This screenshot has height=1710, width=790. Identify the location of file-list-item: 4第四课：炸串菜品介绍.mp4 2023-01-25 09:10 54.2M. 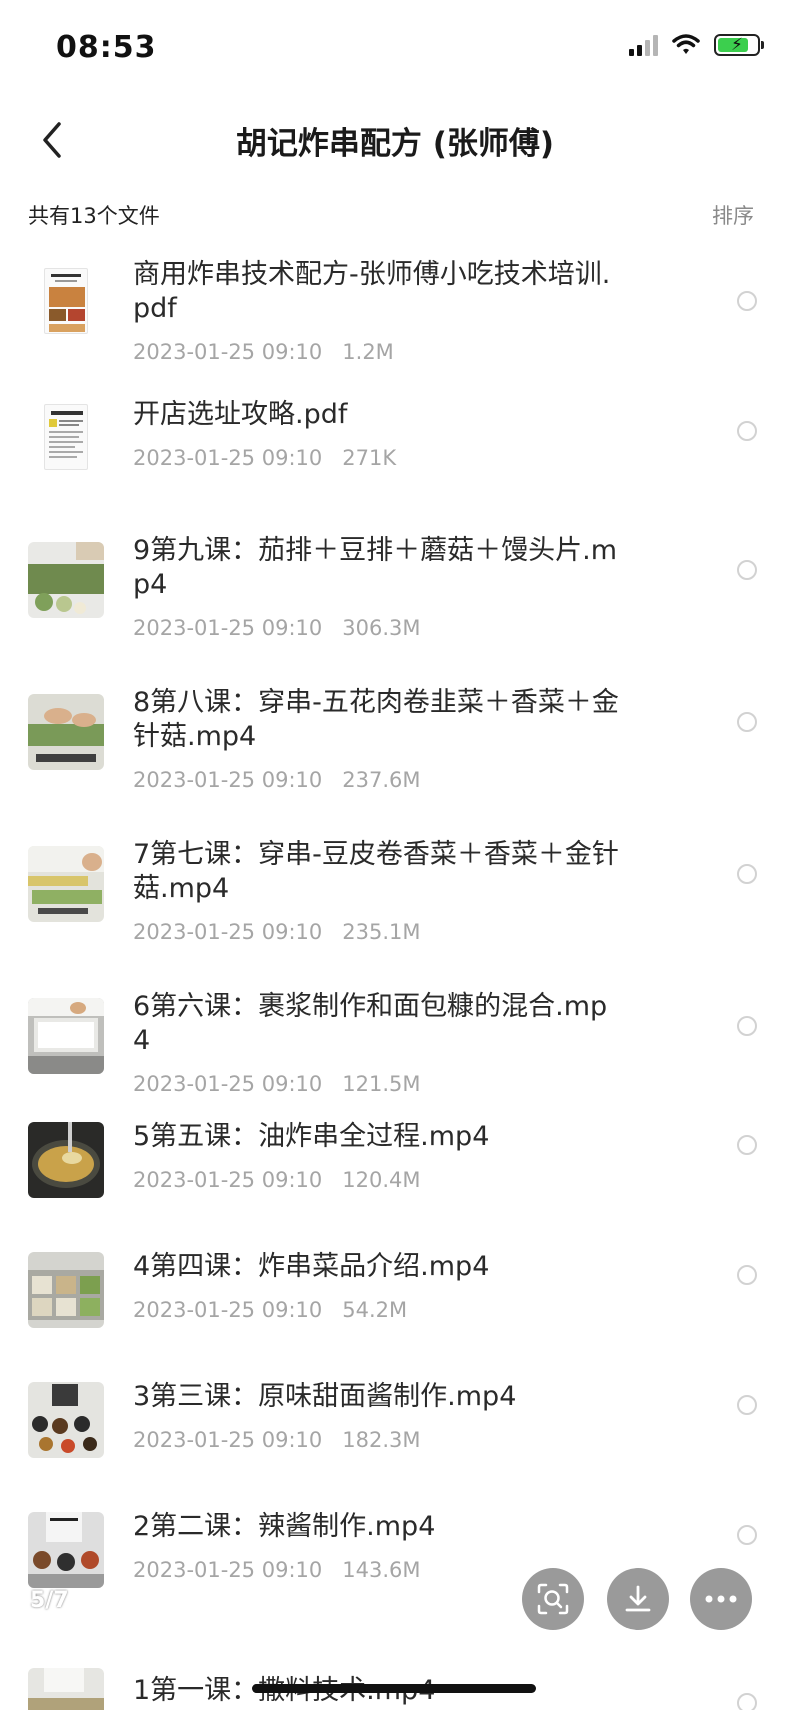
(395, 1305).